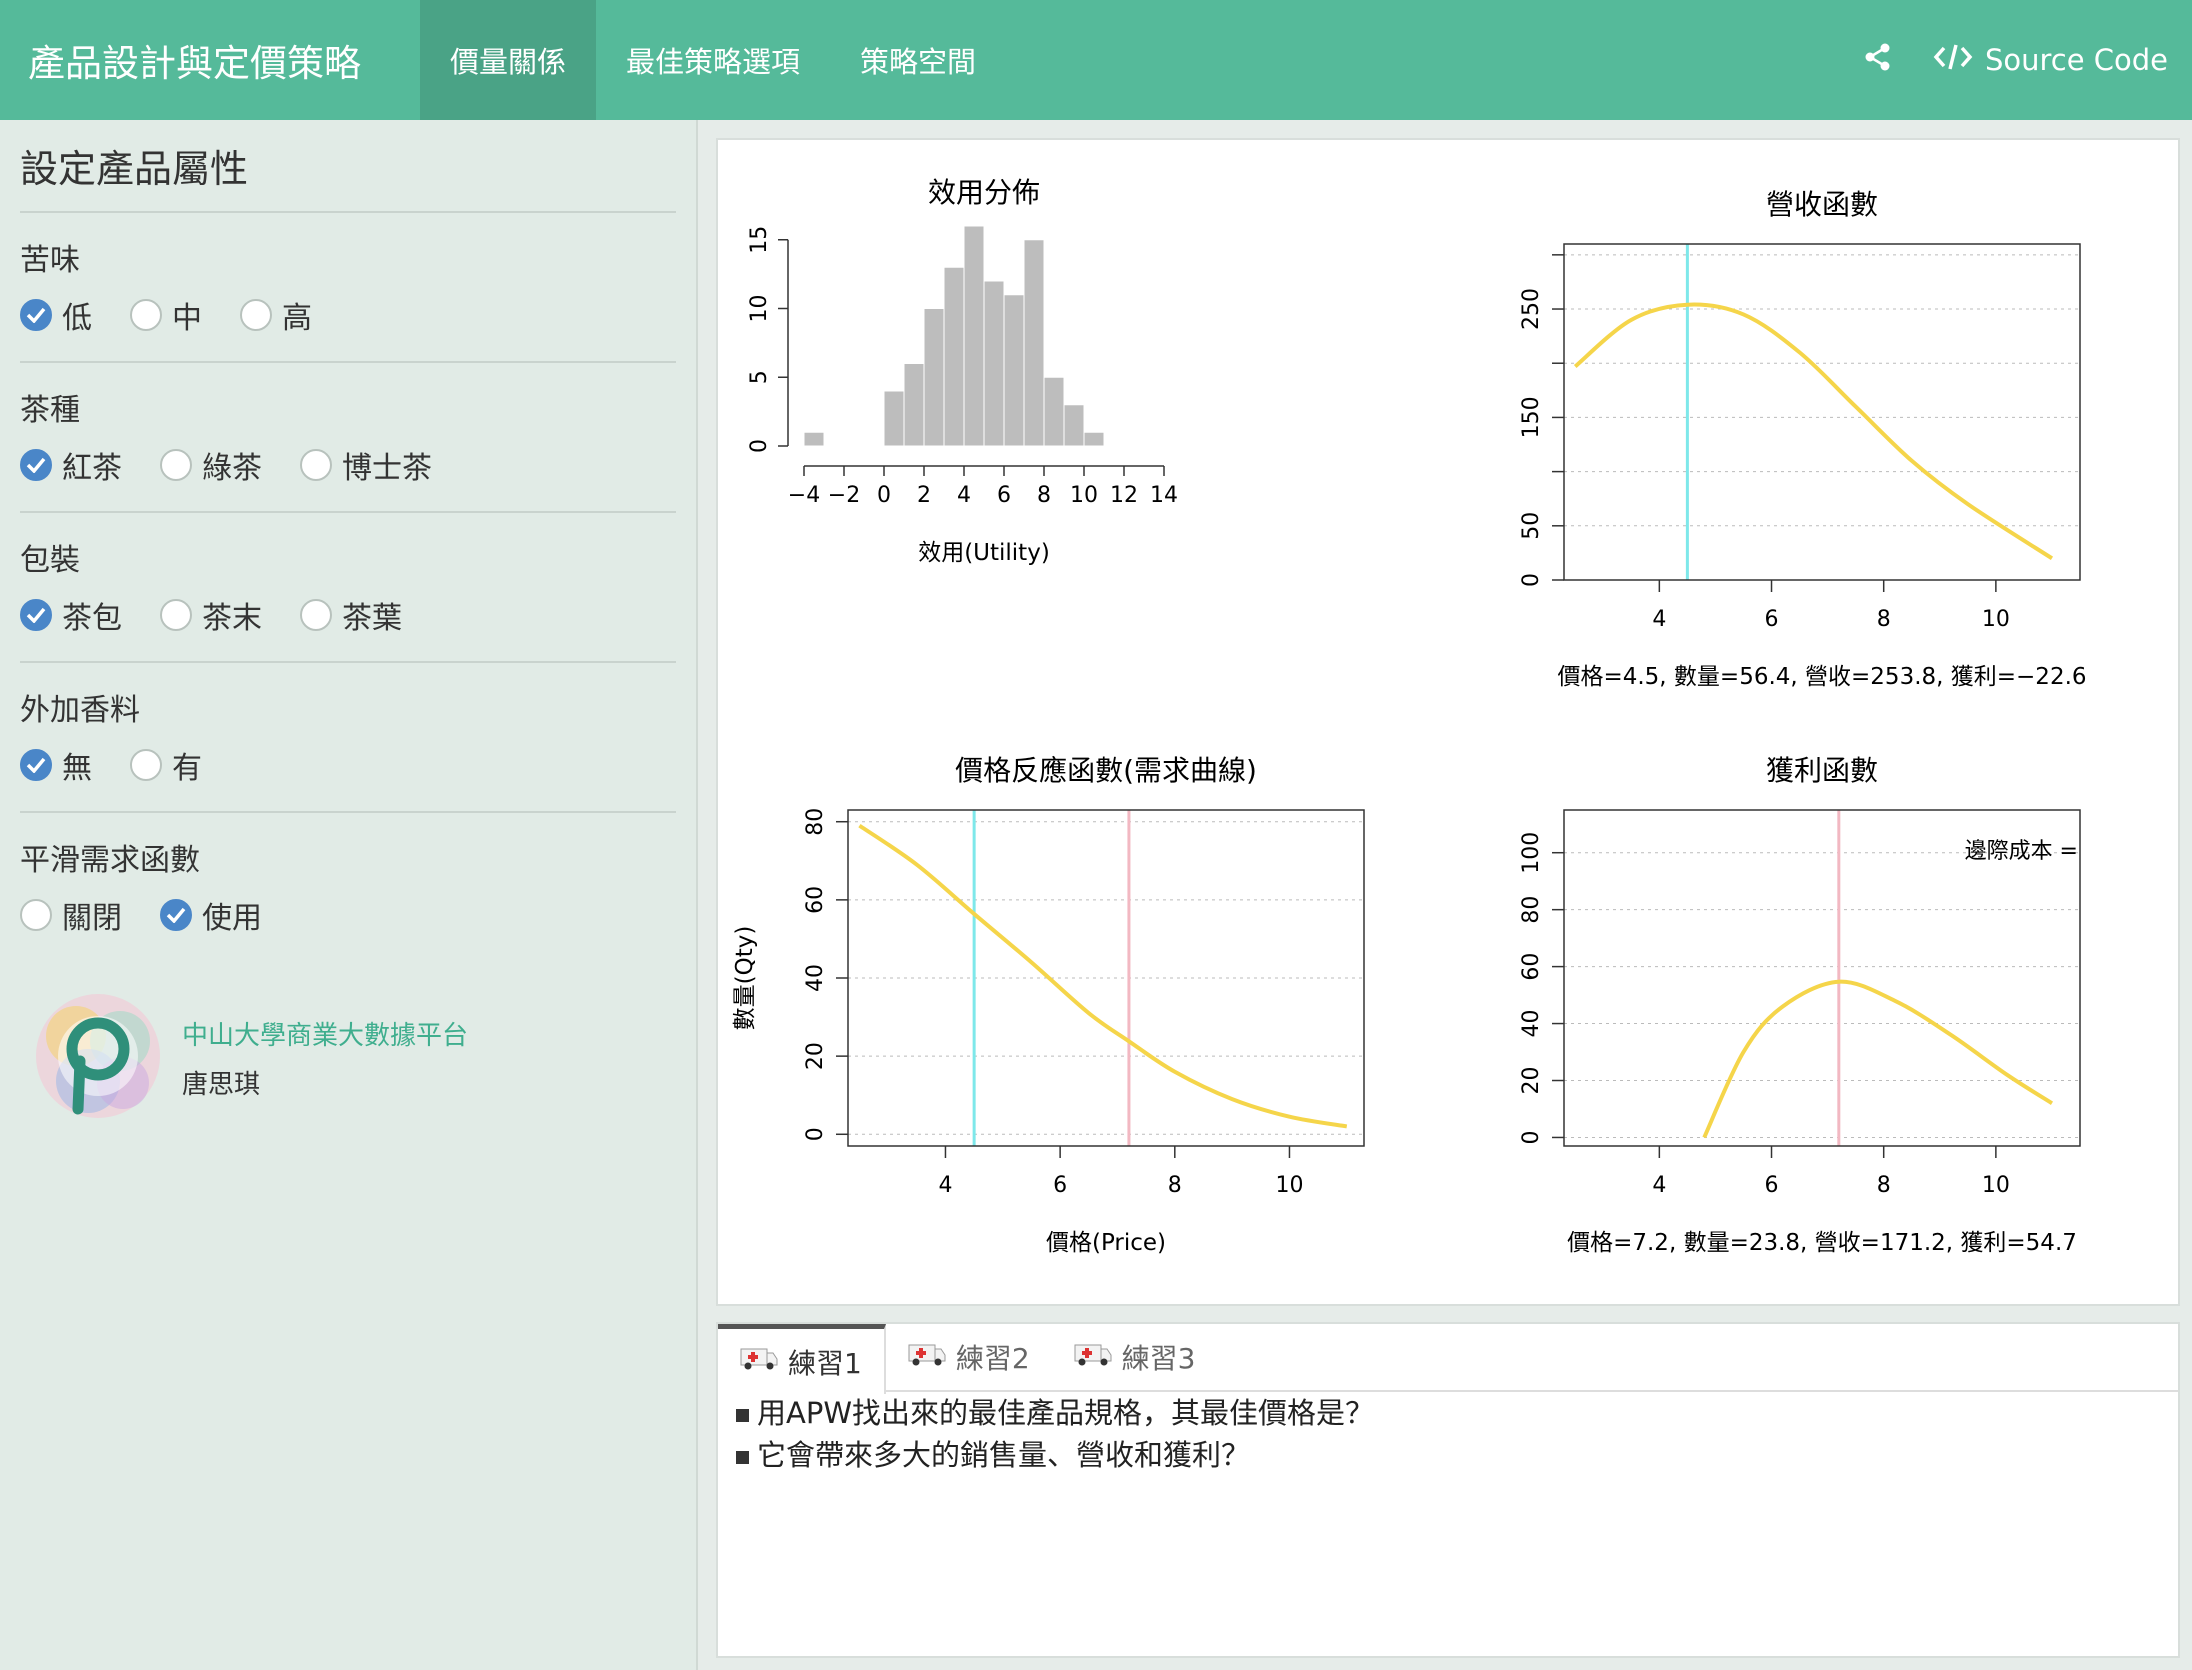  What do you see at coordinates (1096, 60) in the screenshot?
I see `navbar: 產品設計與定價策略 價量關係 最佳策略選項 策略空間 Source Code` at bounding box center [1096, 60].